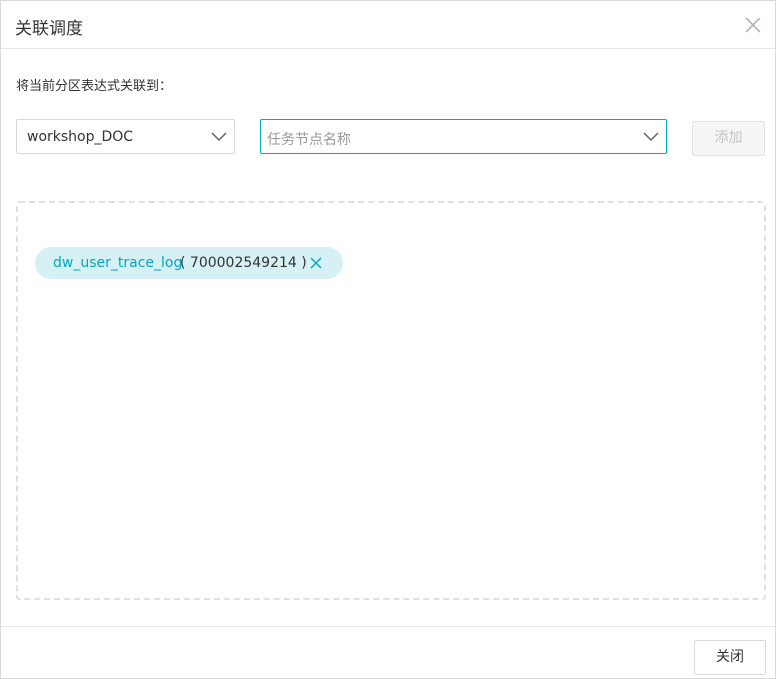 This screenshot has width=776, height=679. What do you see at coordinates (388, 626) in the screenshot?
I see `footer-divider` at bounding box center [388, 626].